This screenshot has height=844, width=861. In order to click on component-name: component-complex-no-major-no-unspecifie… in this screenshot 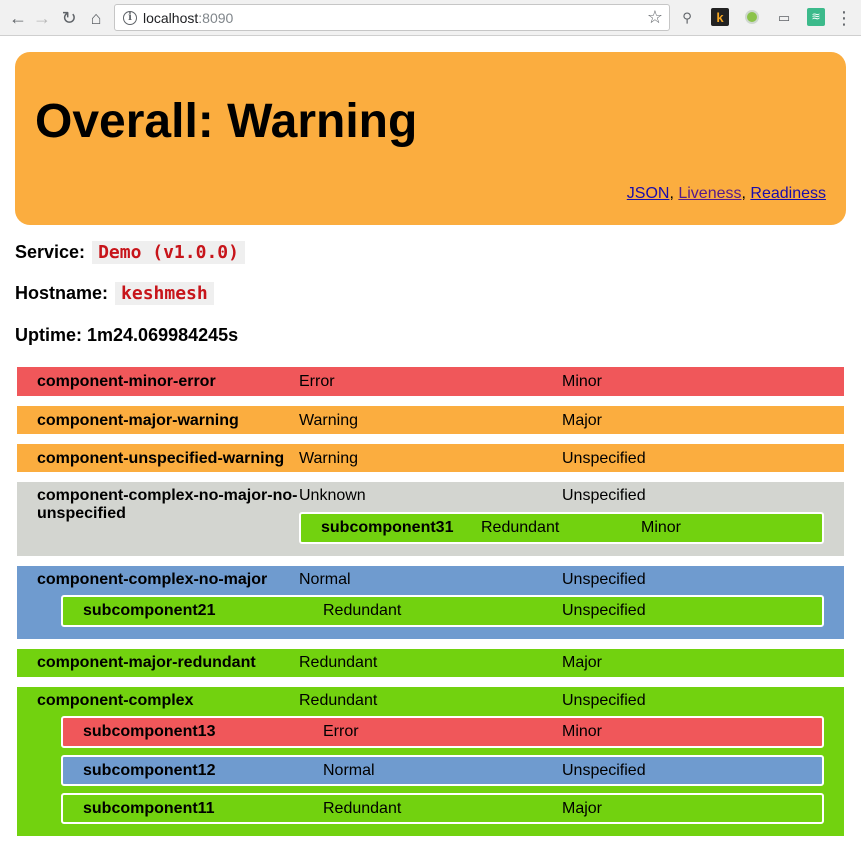, I will do `click(167, 504)`.